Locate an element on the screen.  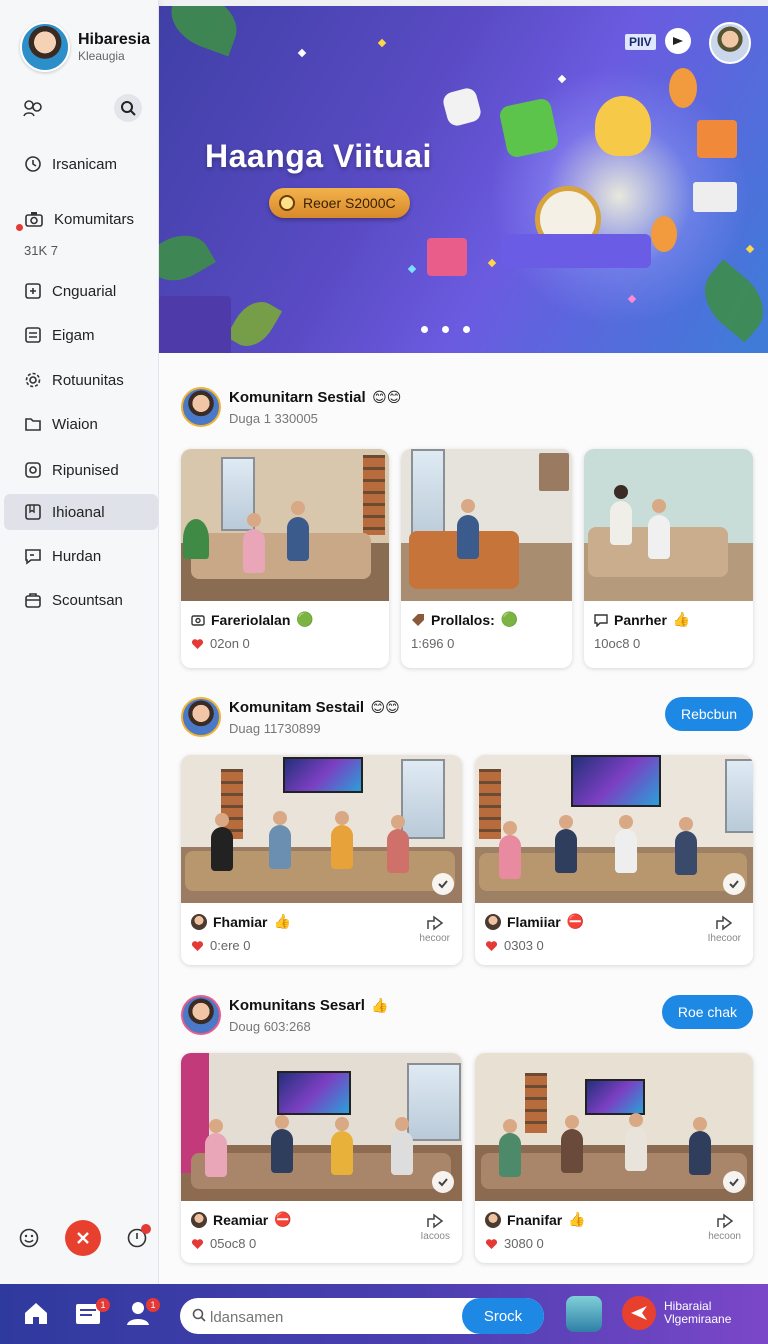
event-card: Reamiar ⛔ 05oc8 0 Iacoos is located at coordinates (321, 1158).